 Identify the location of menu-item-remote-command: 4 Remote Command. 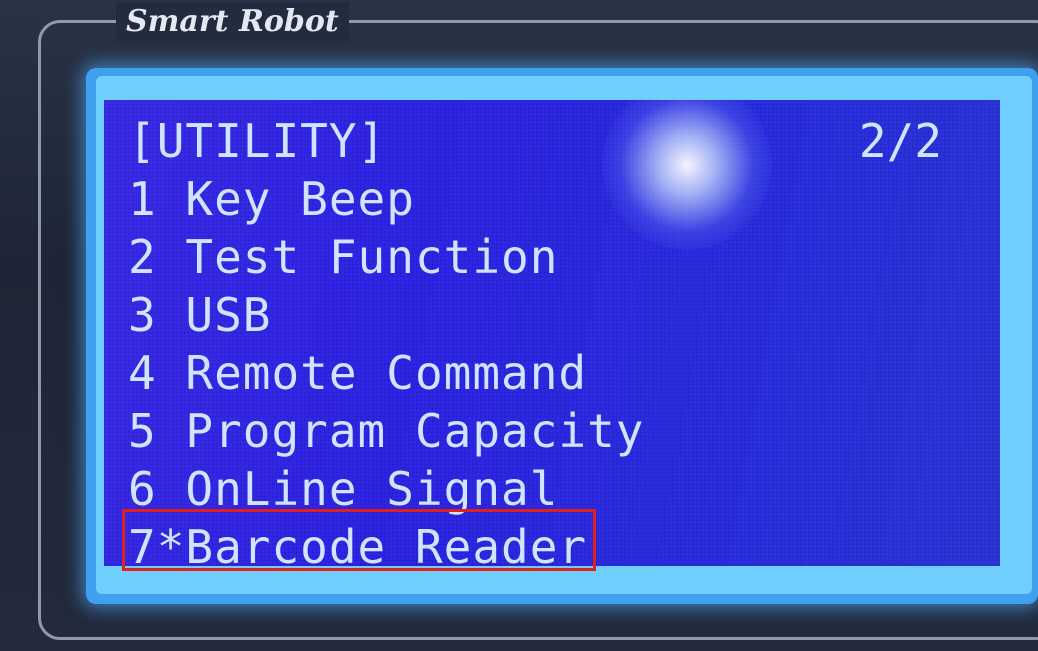
(357, 373).